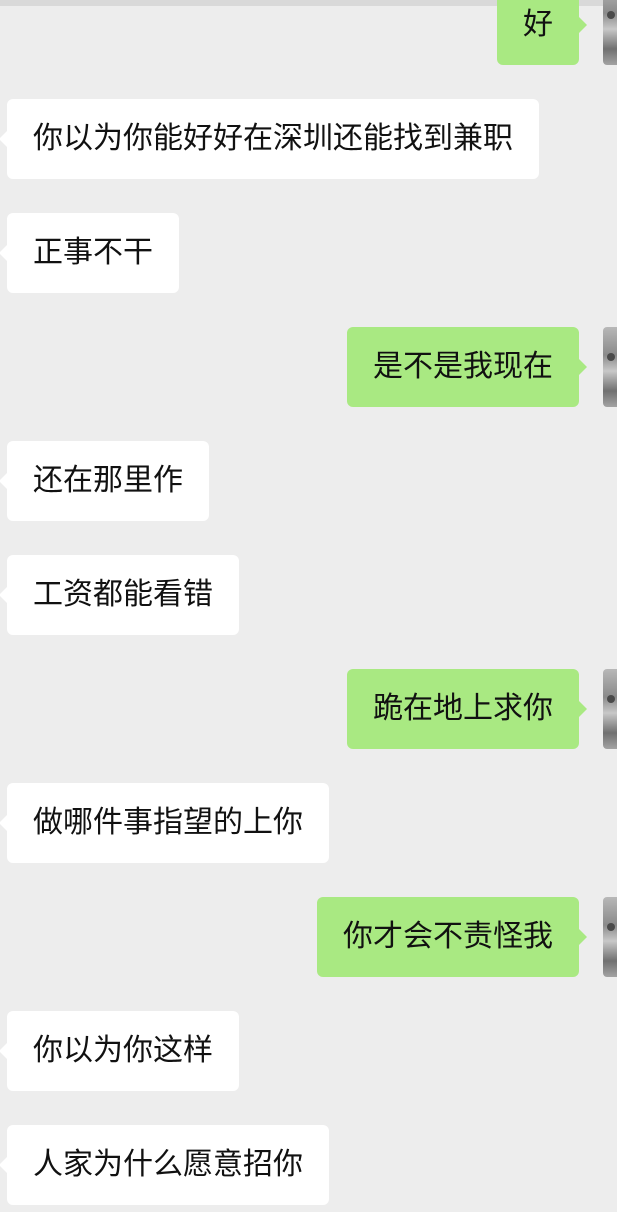 Image resolution: width=617 pixels, height=1212 pixels. Describe the element at coordinates (308, 709) in the screenshot. I see `message-row-outgoing: 跪在地上求你` at that location.